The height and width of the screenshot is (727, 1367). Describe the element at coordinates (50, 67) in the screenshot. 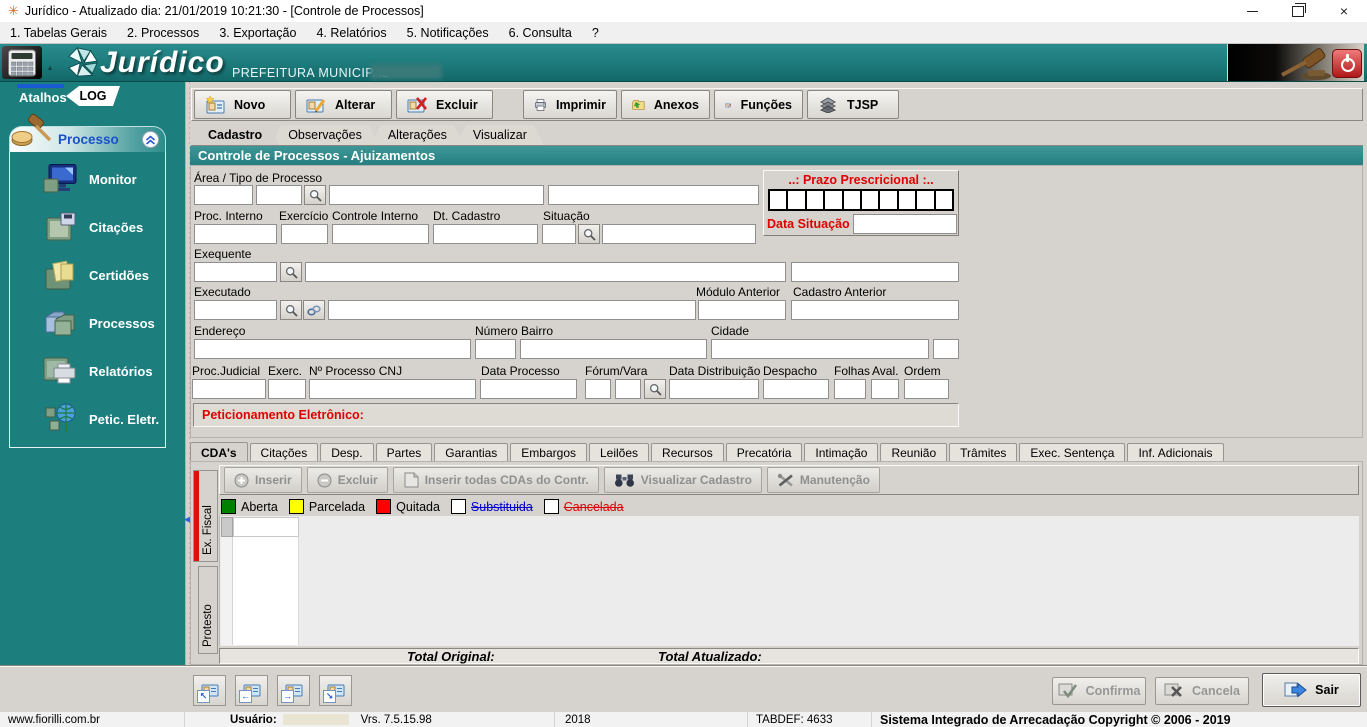

I see `header-caret-icon: ▴` at that location.